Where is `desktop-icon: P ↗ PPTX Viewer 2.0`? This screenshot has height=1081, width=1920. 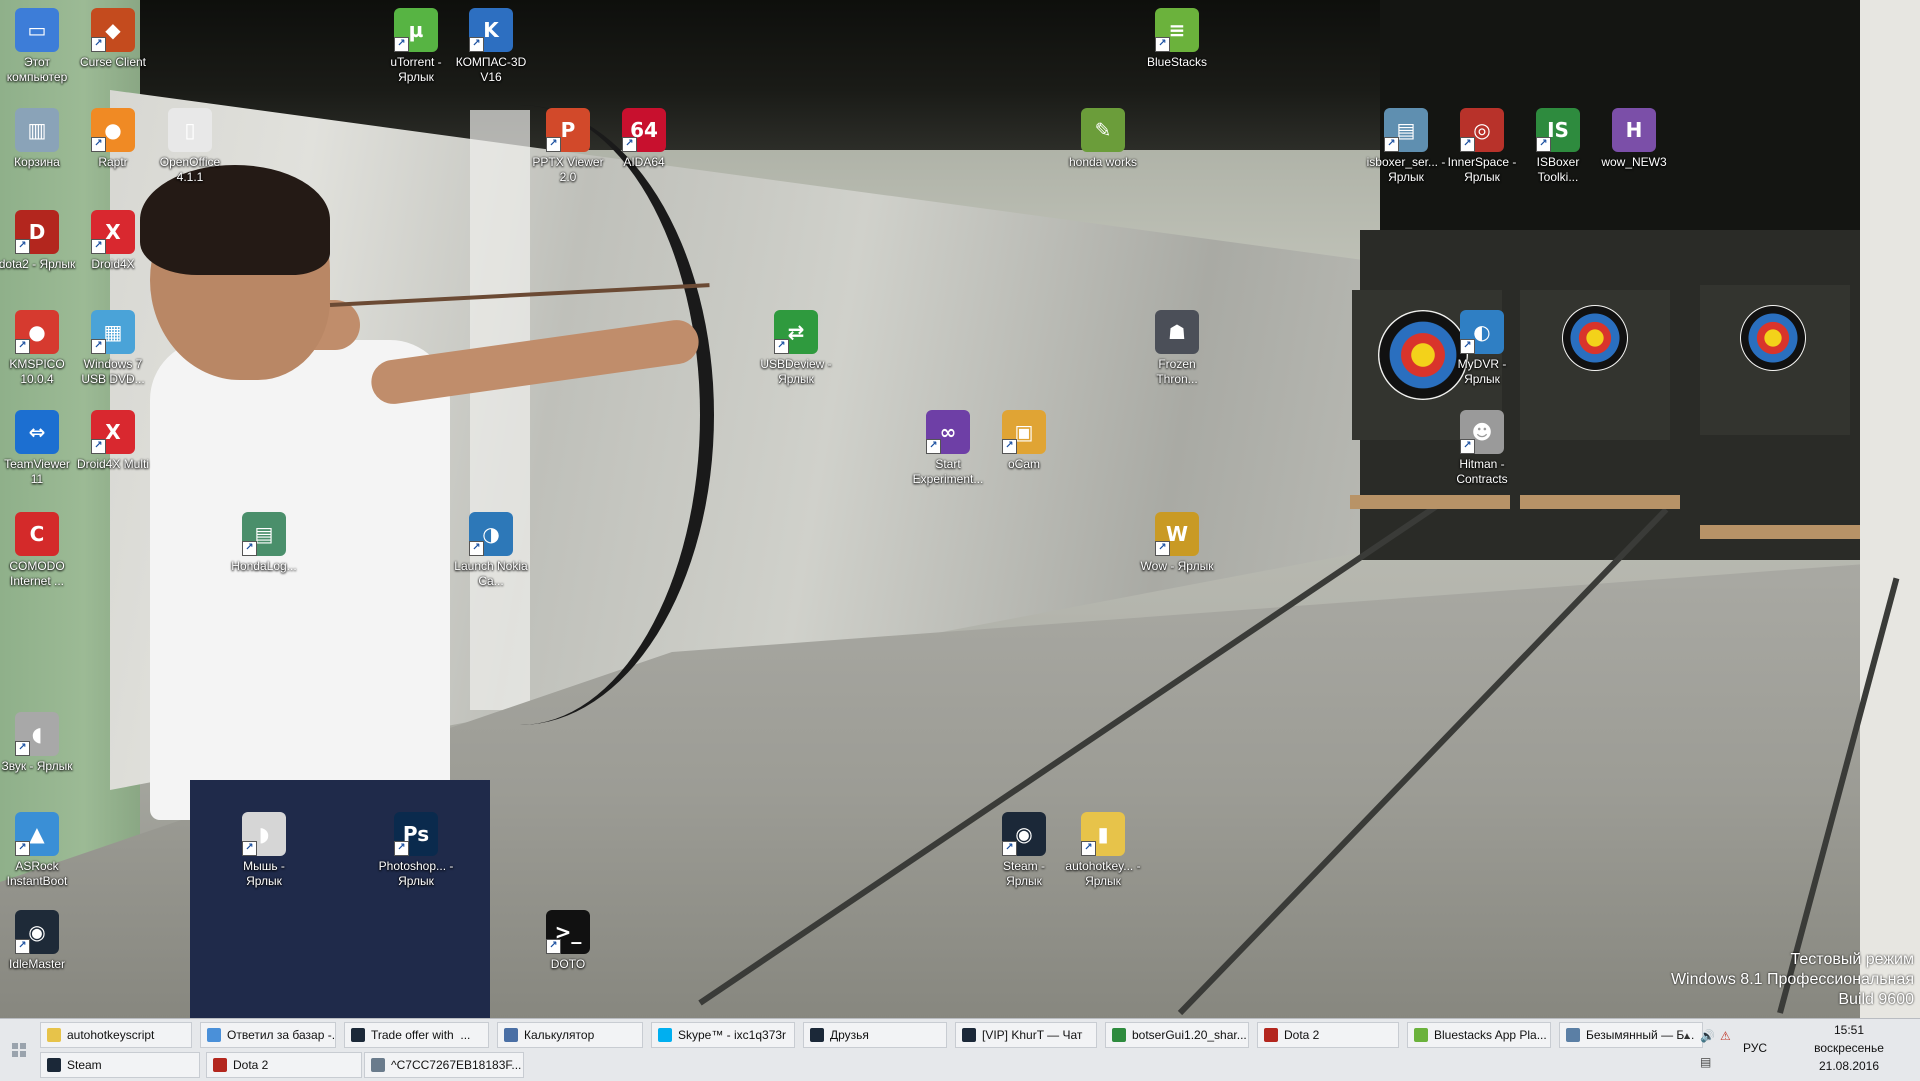 desktop-icon: P ↗ PPTX Viewer 2.0 is located at coordinates (568, 146).